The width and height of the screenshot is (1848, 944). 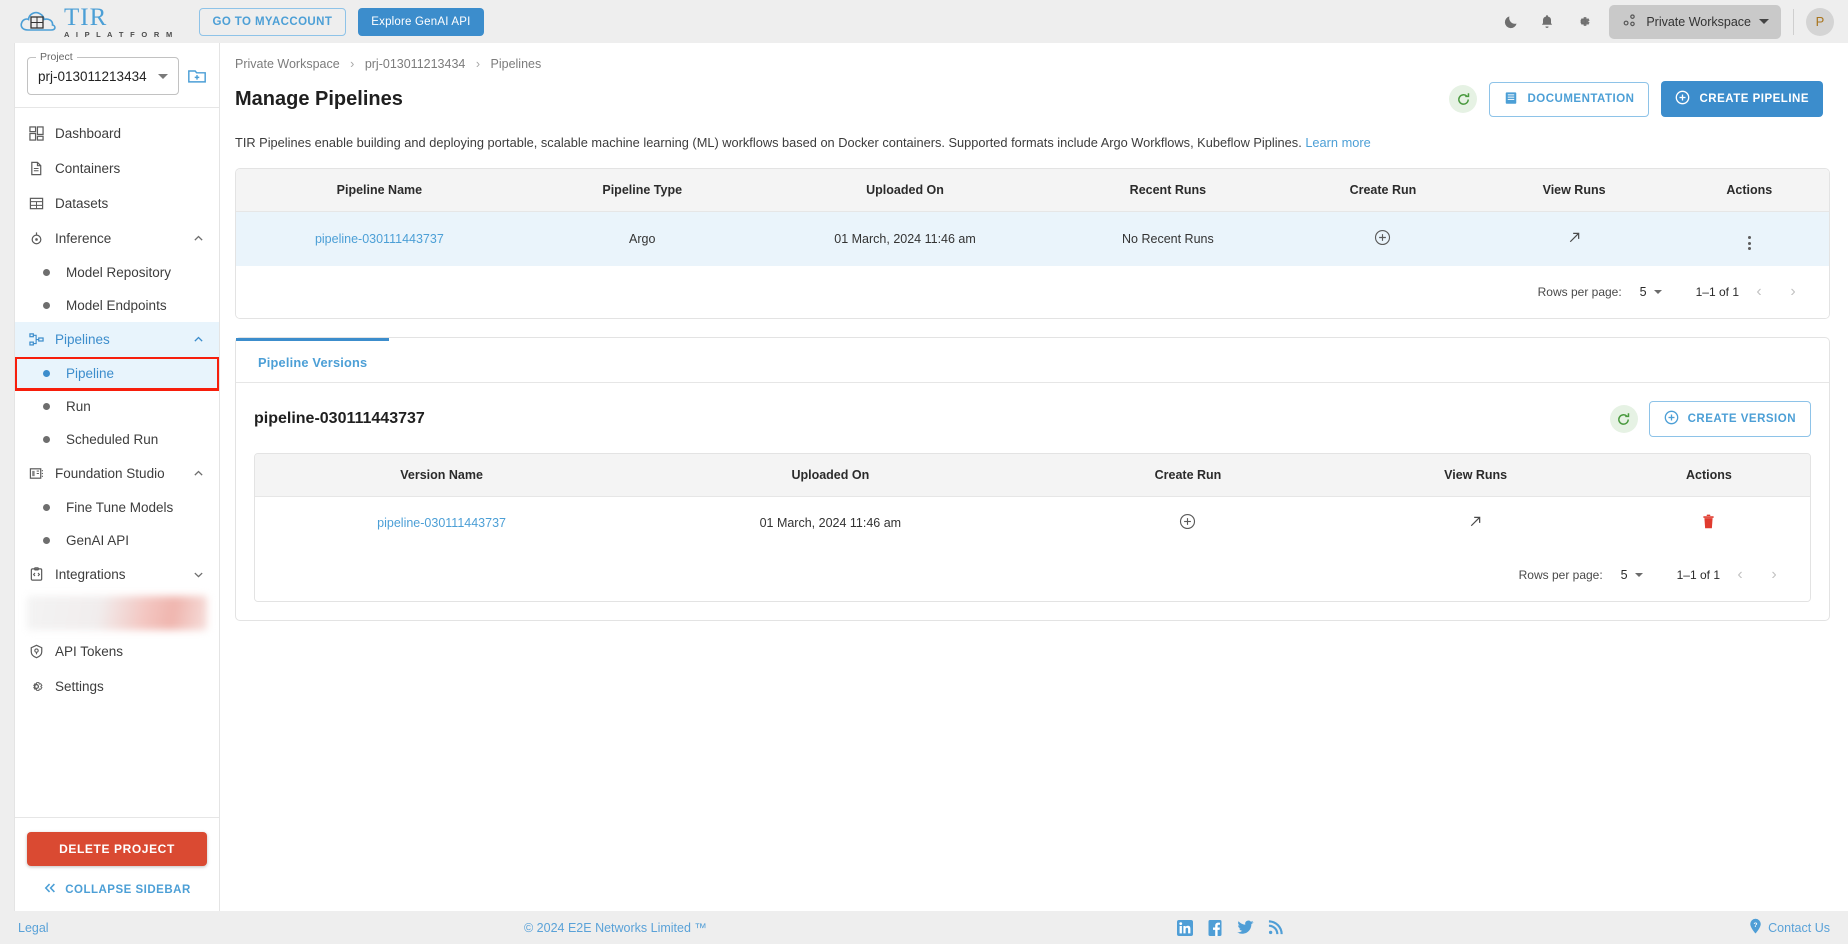 What do you see at coordinates (339, 419) in the screenshot?
I see `versions-title: pipeline-030111443737` at bounding box center [339, 419].